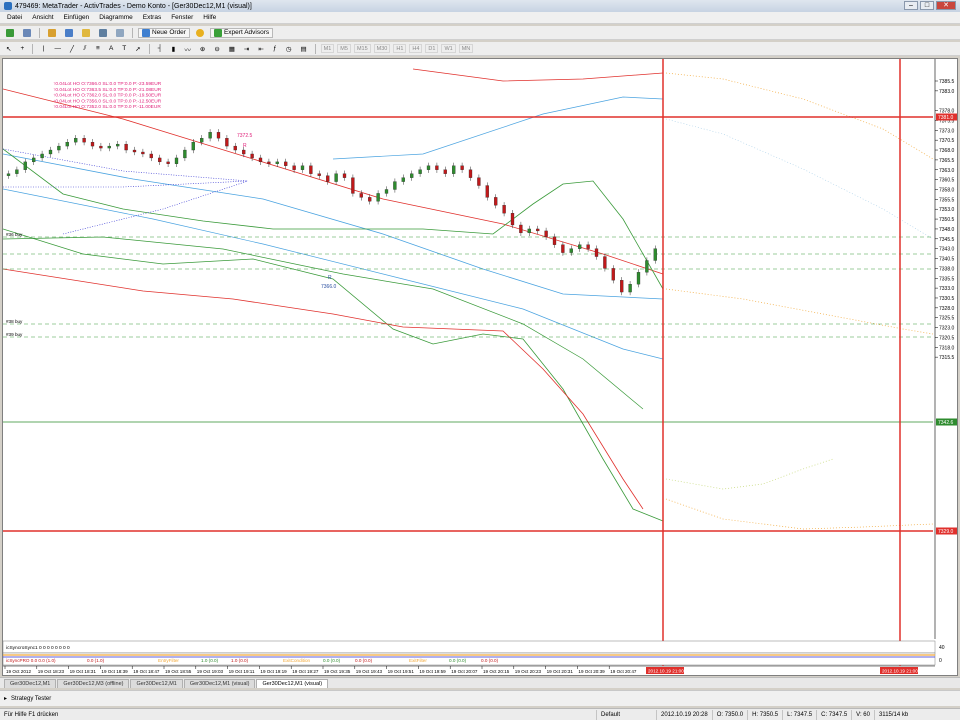  Describe the element at coordinates (43, 49) in the screenshot. I see `vertical-line-tool: |` at that location.